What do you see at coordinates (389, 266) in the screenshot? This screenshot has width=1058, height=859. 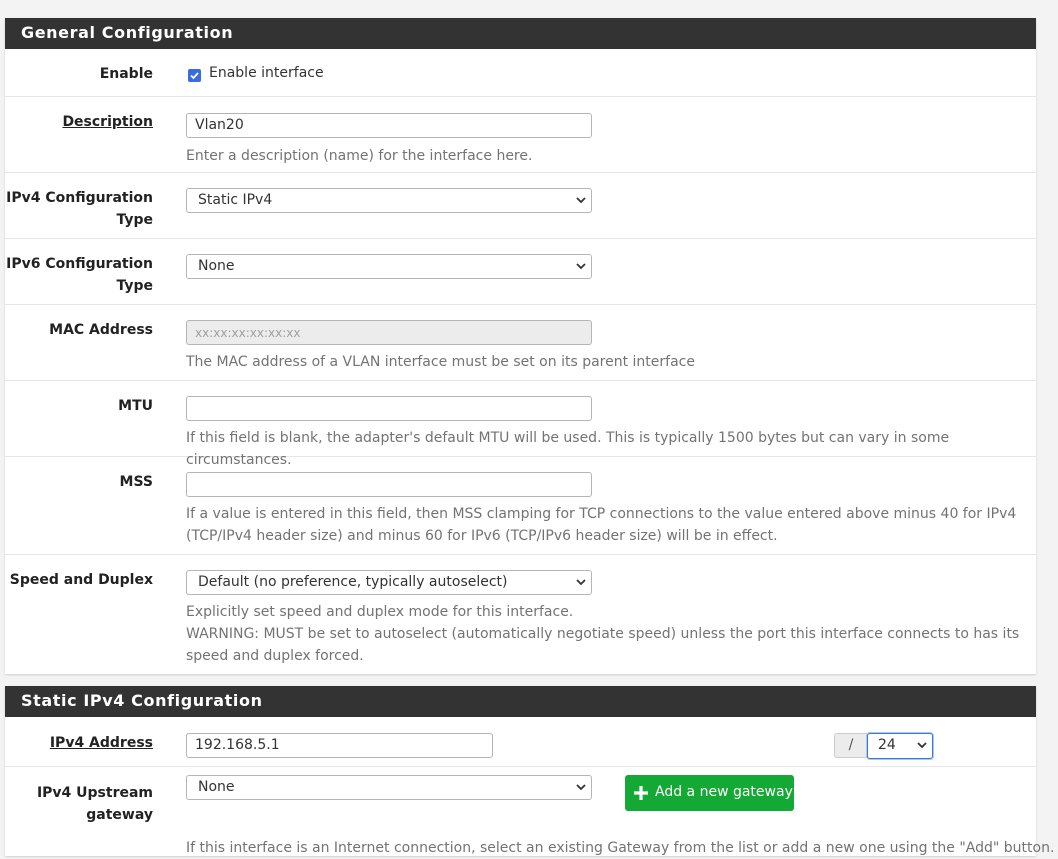 I see `ipv6-type-select: None` at bounding box center [389, 266].